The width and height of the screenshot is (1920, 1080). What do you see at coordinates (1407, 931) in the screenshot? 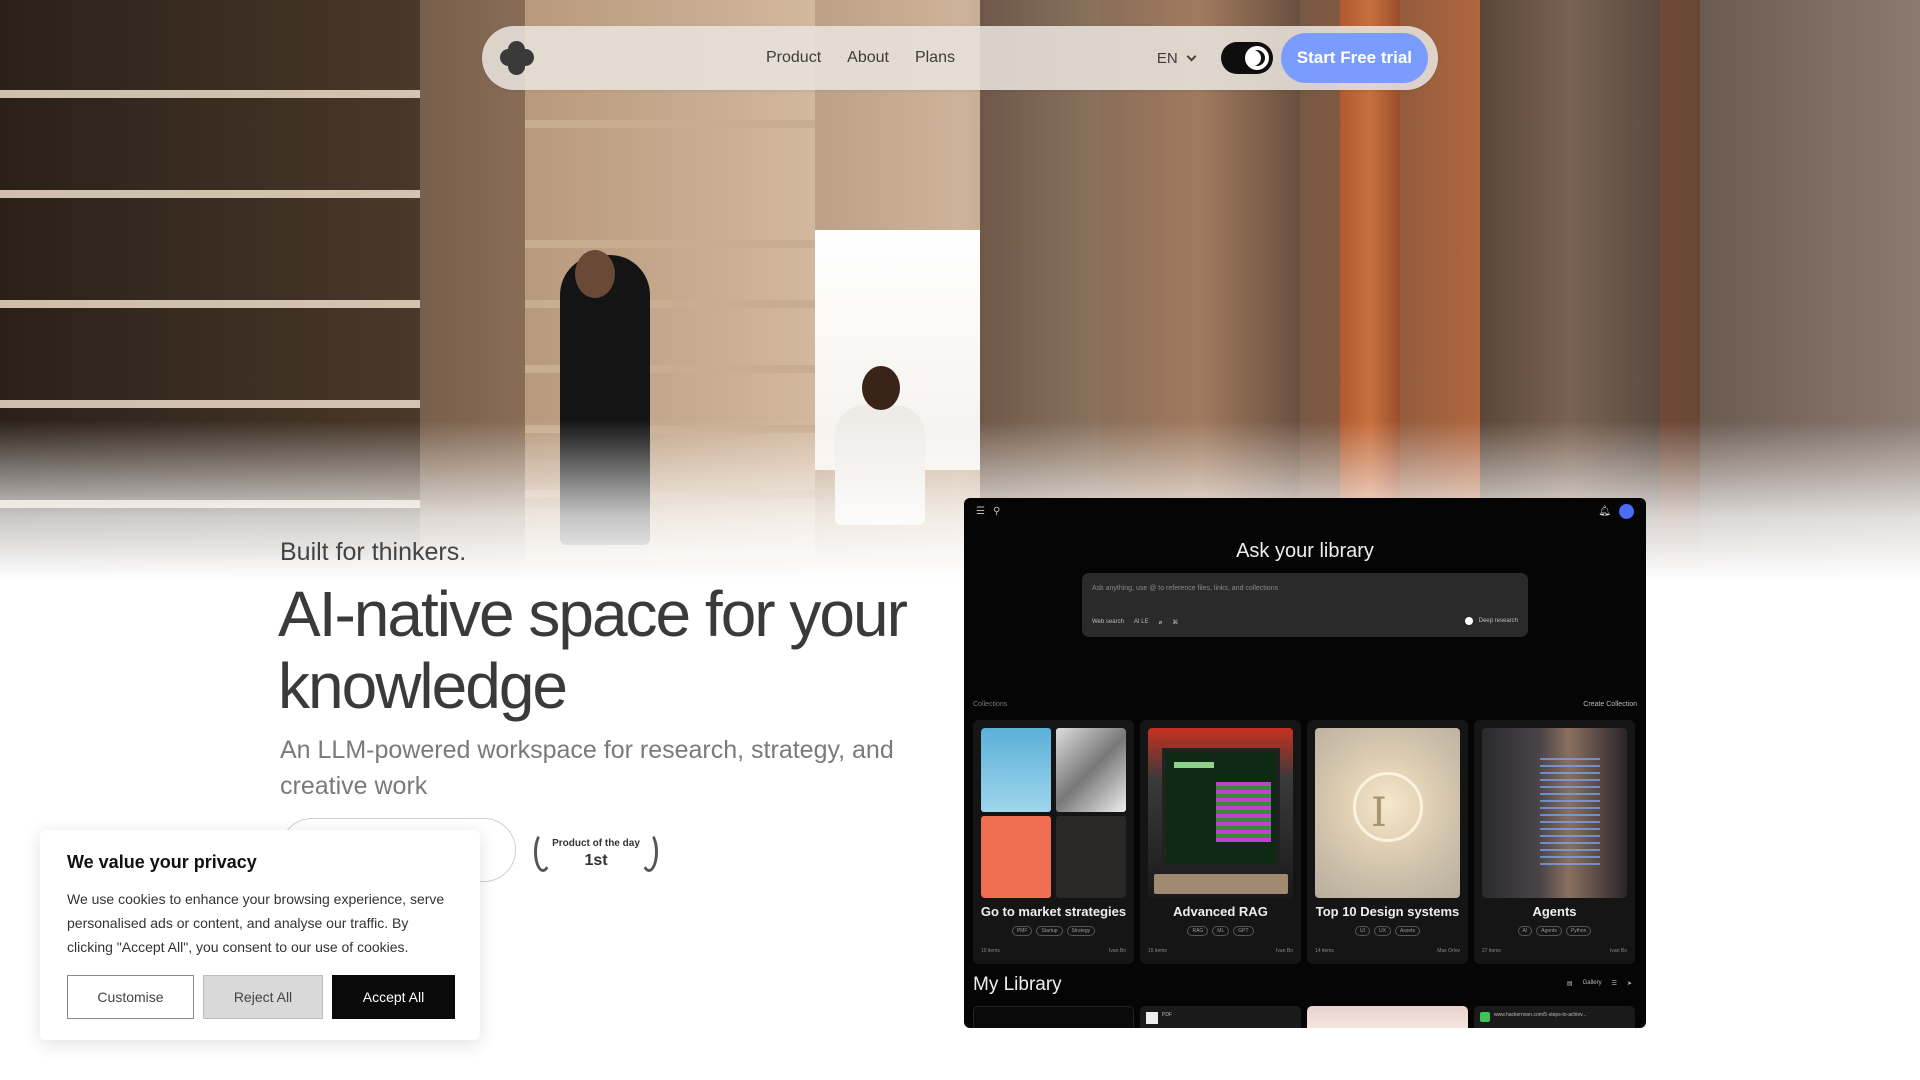
I see `collection-tag: Assets` at bounding box center [1407, 931].